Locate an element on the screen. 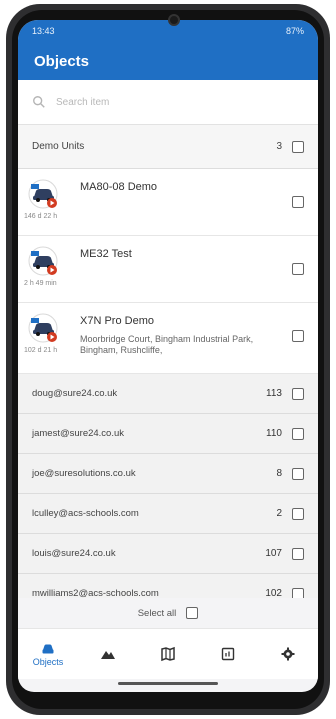 The width and height of the screenshot is (336, 719). nav-map is located at coordinates (168, 654).